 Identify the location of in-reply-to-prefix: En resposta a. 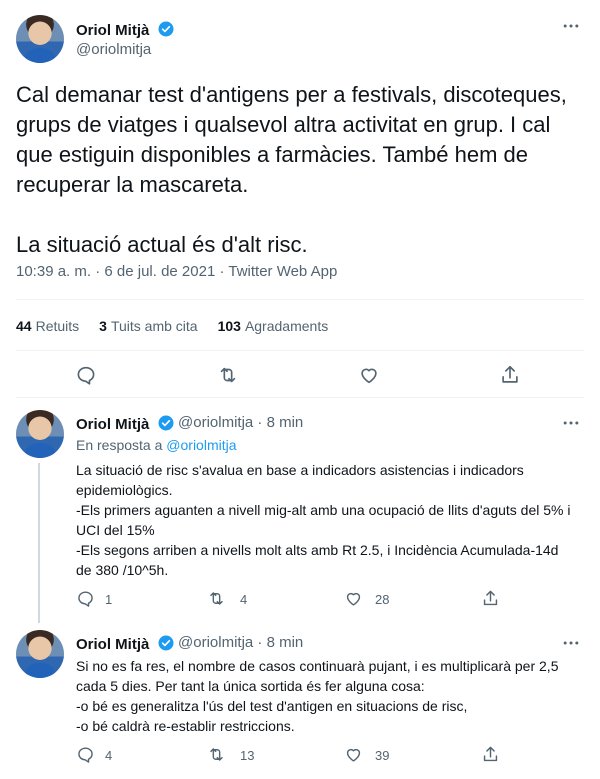
(119, 445).